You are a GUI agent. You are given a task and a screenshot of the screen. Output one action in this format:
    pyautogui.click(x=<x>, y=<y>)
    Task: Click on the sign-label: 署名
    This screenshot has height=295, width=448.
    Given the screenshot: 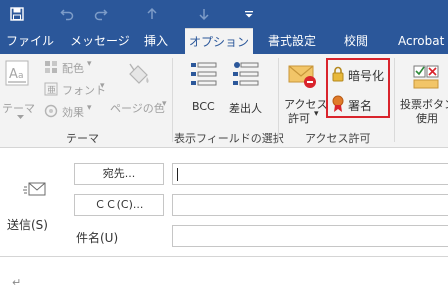 What is the action you would take?
    pyautogui.click(x=360, y=106)
    